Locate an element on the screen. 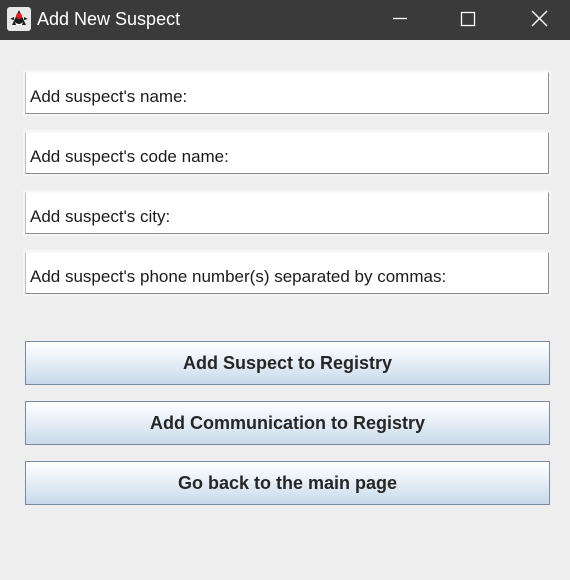 The height and width of the screenshot is (580, 570). maximize-button is located at coordinates (468, 20).